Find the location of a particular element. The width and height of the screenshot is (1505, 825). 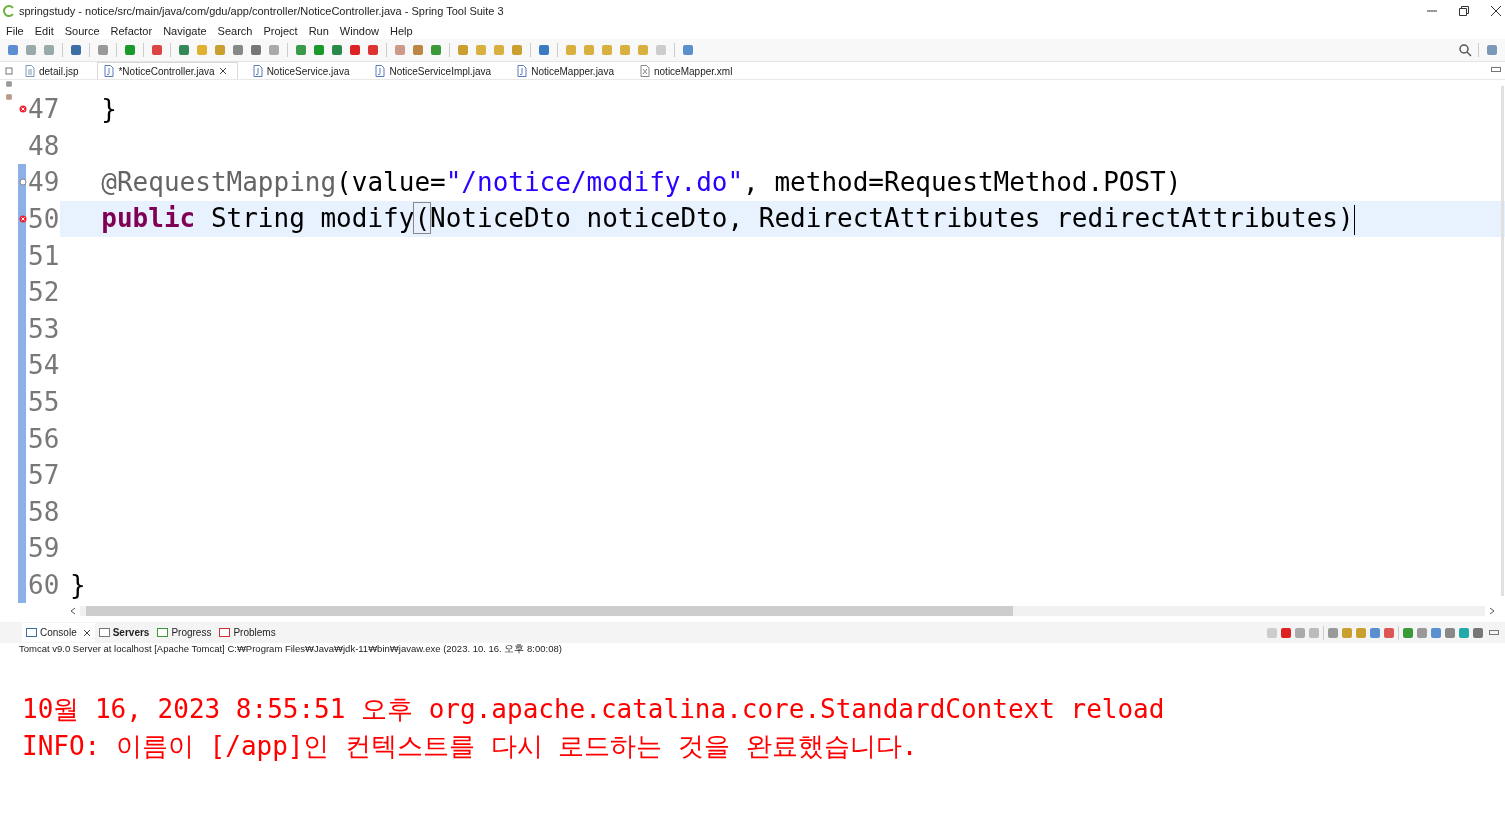

restore-view-icon is located at coordinates (9, 70).